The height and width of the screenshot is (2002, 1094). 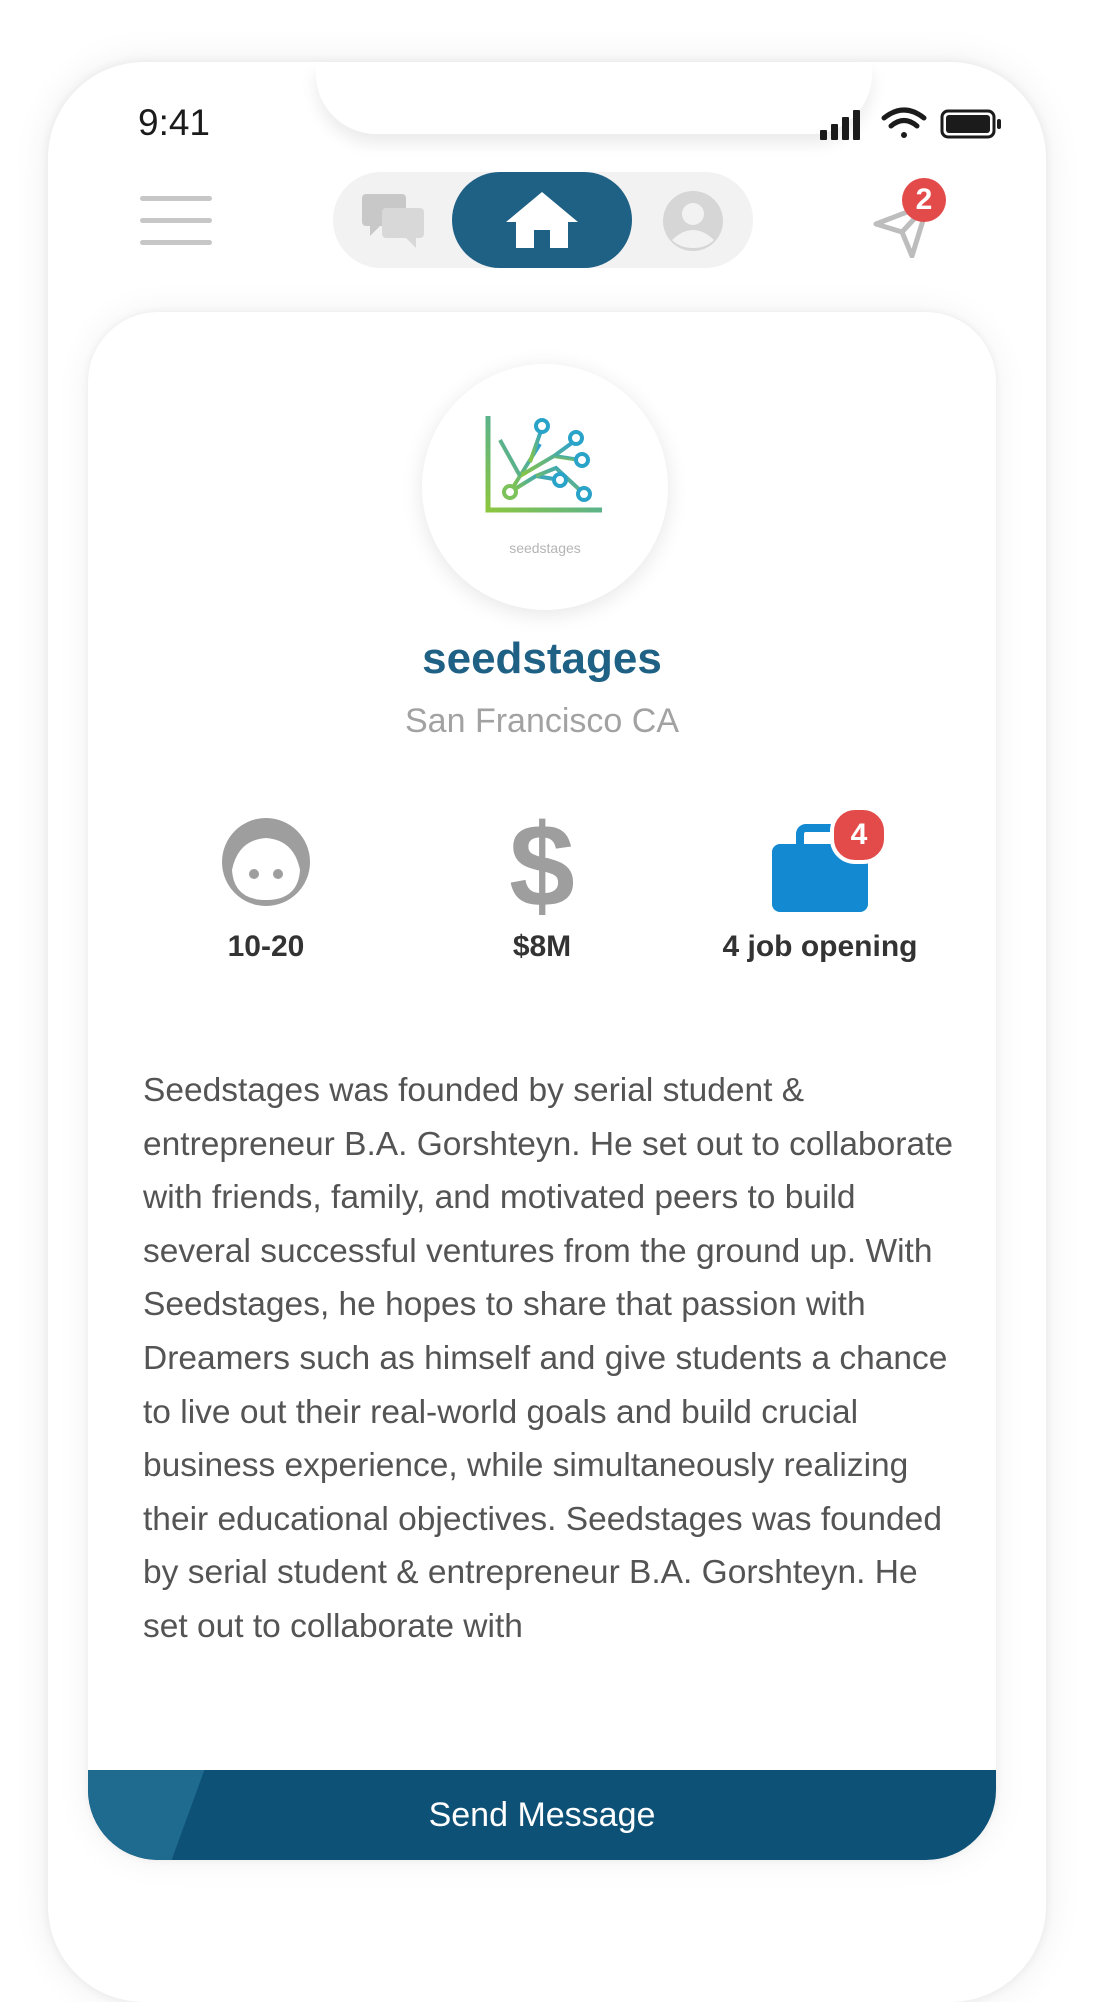 I want to click on battery-icon, so click(x=970, y=124).